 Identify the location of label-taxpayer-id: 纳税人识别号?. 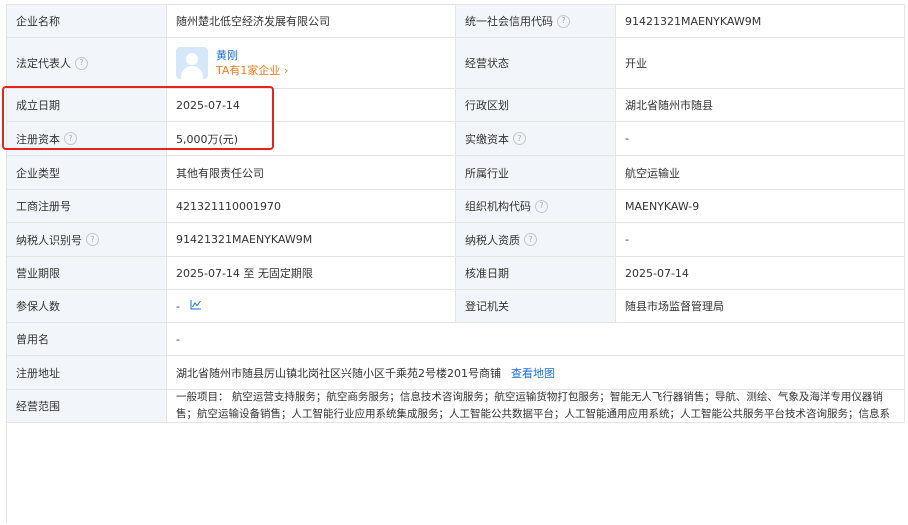
(87, 240).